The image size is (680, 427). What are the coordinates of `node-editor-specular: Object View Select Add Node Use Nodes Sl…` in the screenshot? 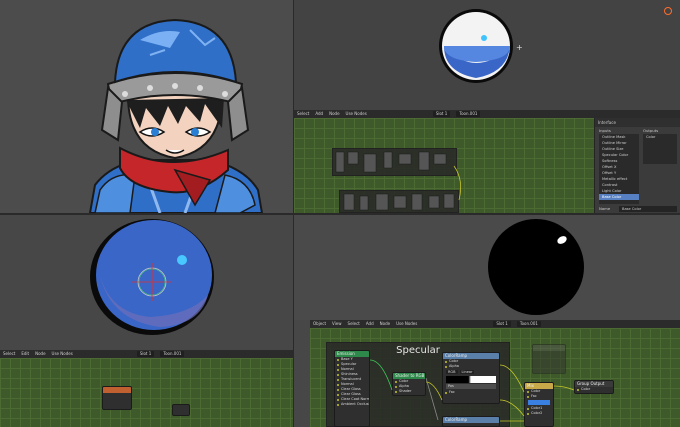 It's located at (495, 373).